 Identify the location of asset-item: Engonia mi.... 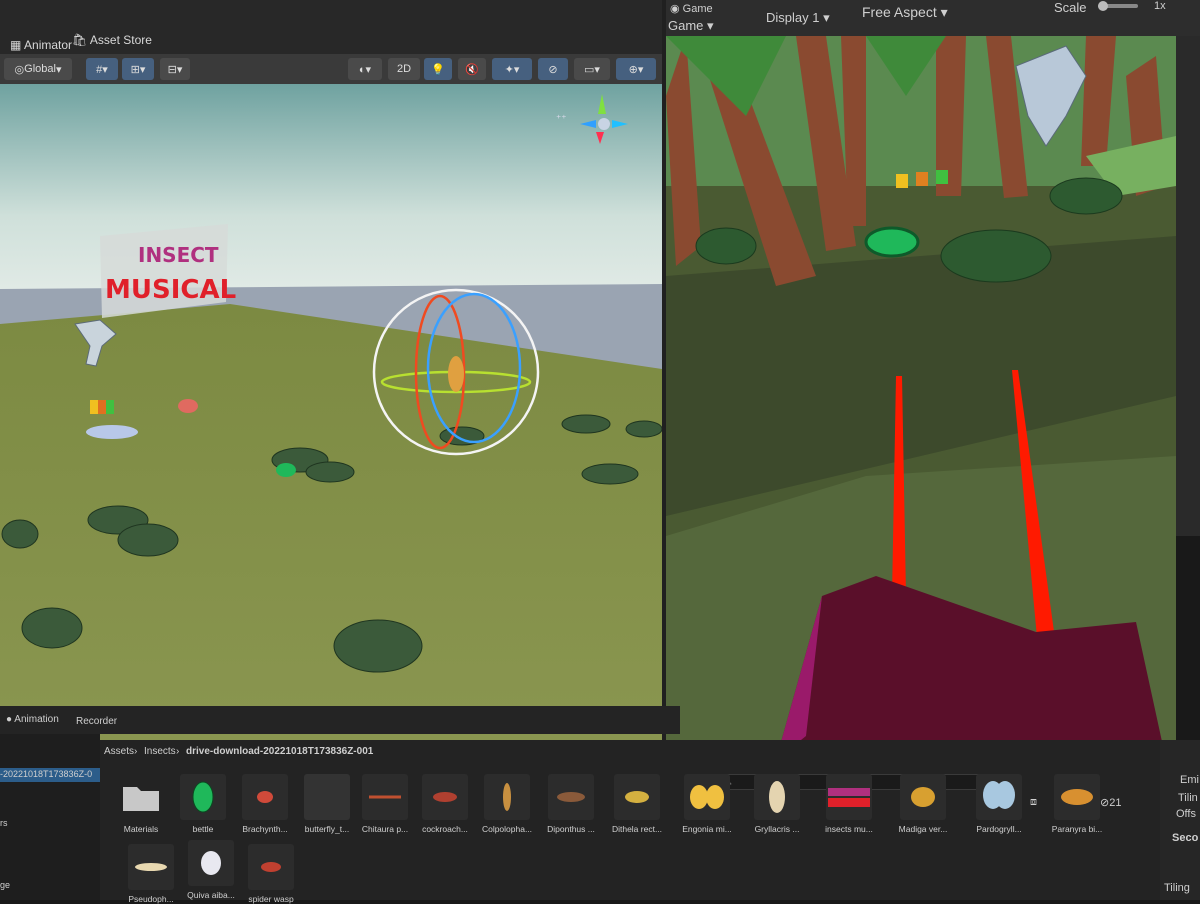
(707, 804).